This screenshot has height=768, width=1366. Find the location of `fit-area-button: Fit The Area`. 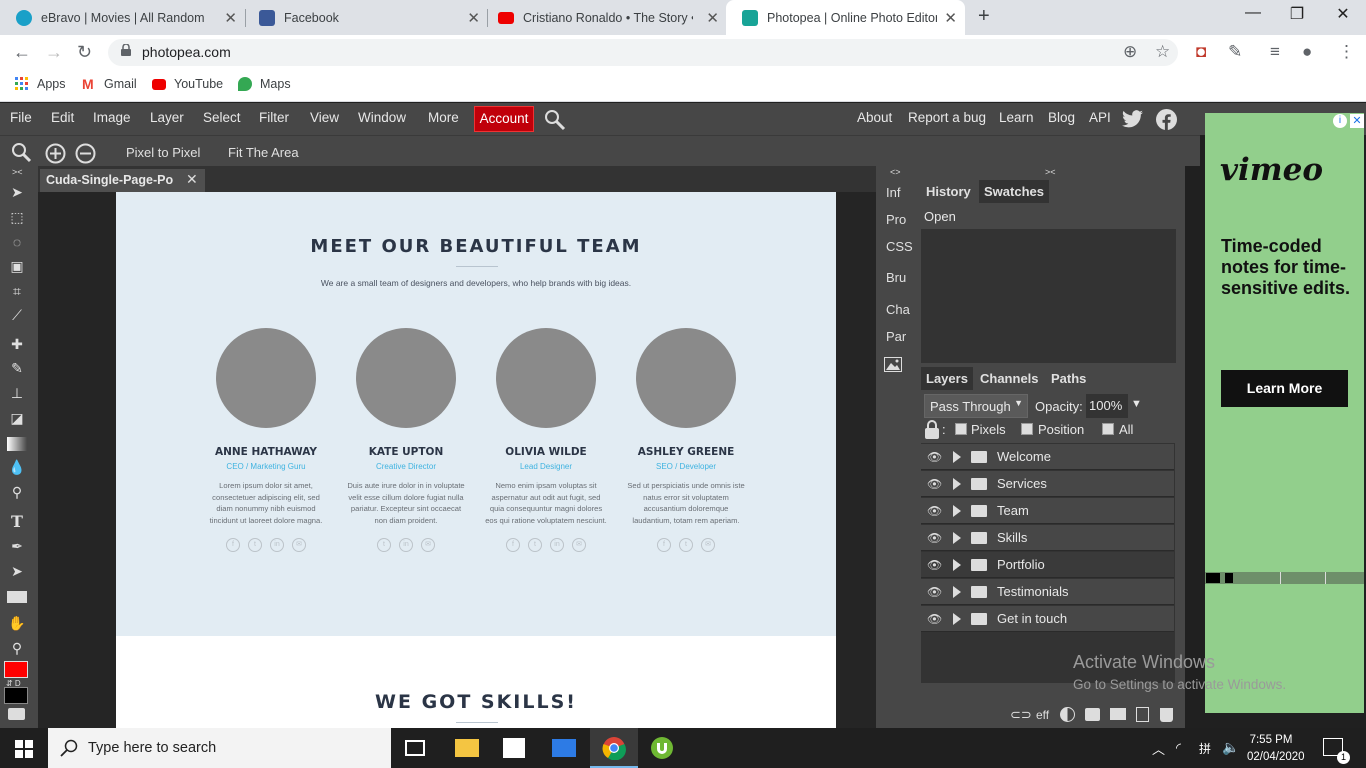

fit-area-button: Fit The Area is located at coordinates (263, 152).